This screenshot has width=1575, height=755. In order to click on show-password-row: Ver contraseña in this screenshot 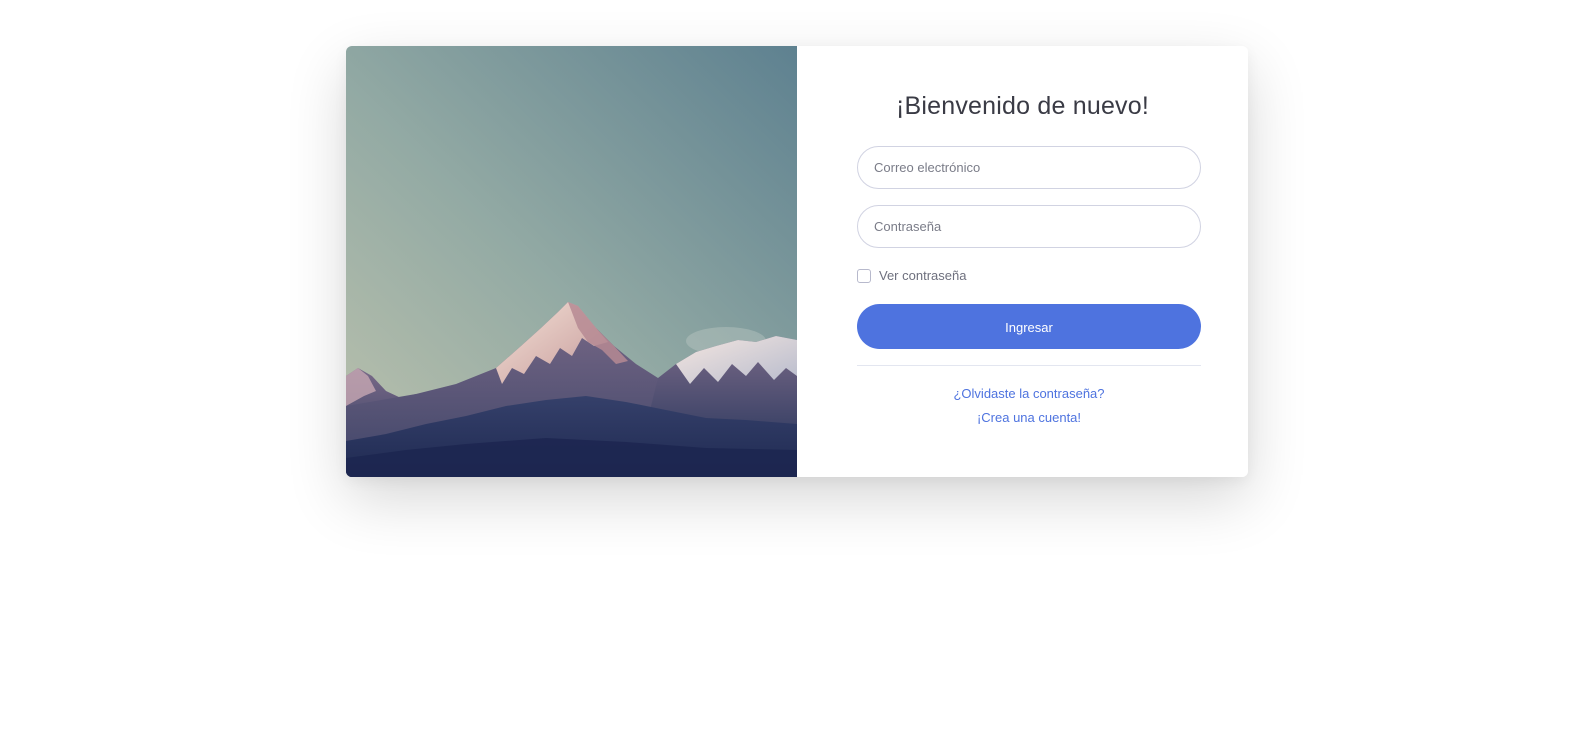, I will do `click(911, 275)`.